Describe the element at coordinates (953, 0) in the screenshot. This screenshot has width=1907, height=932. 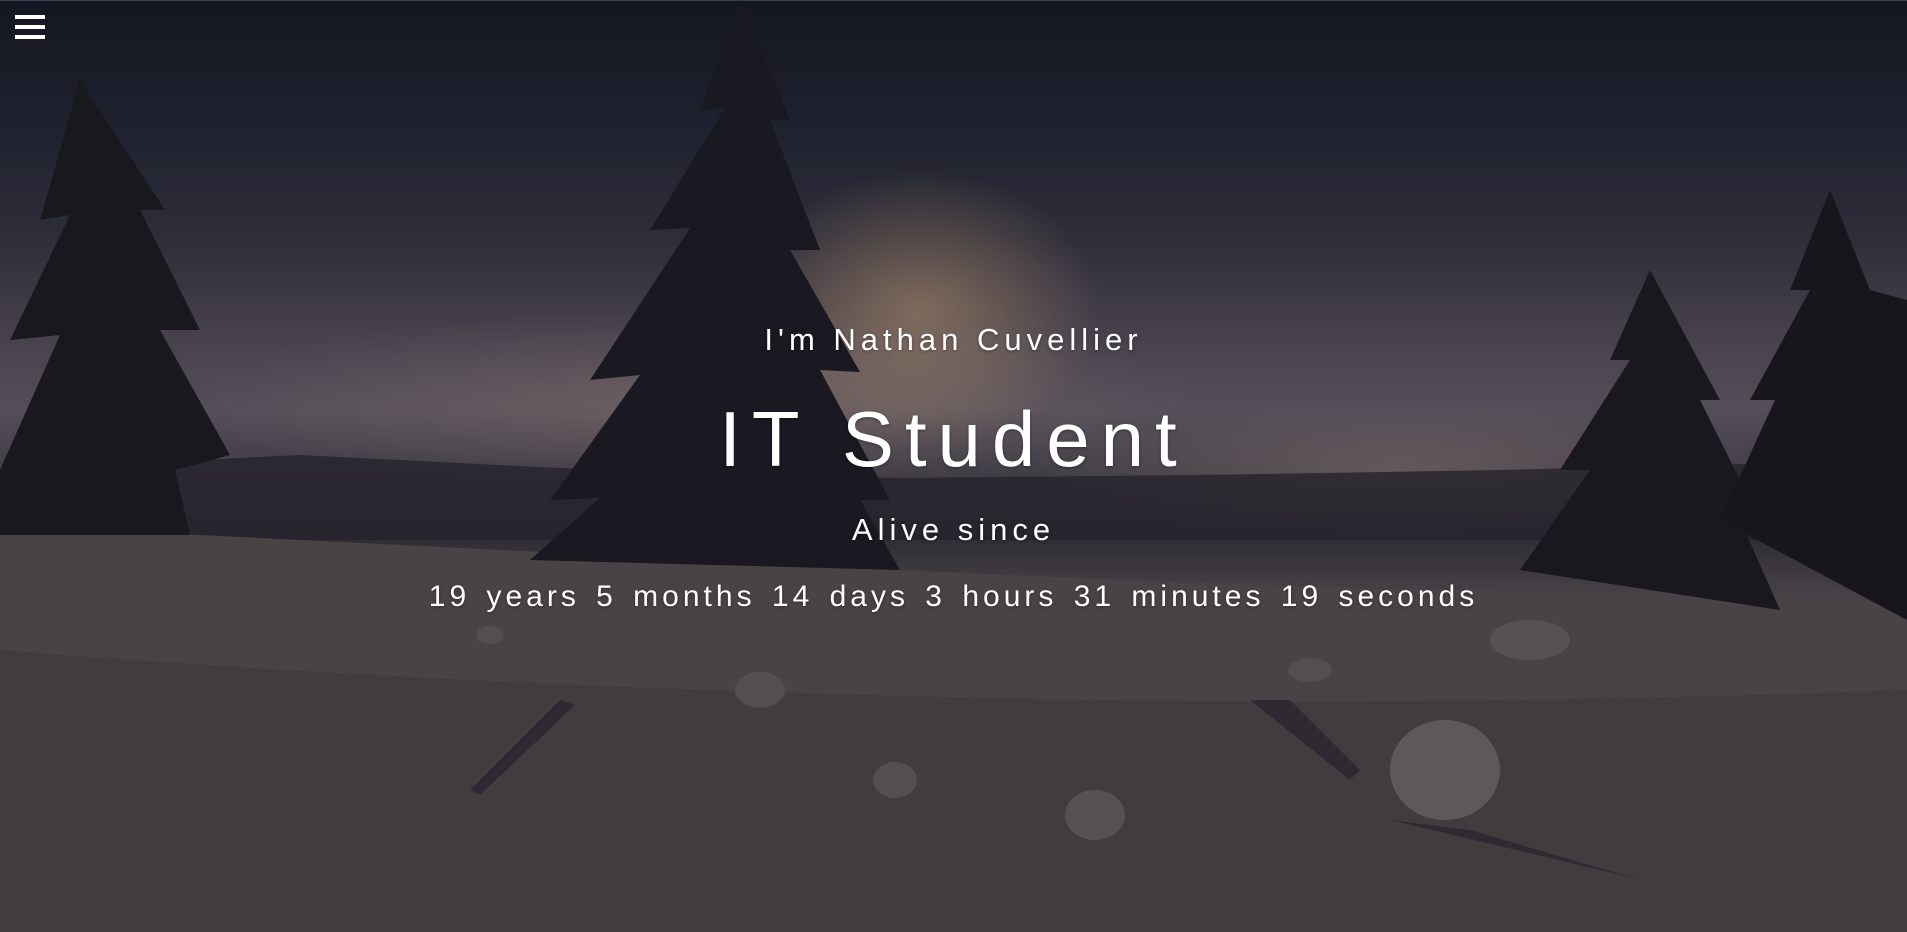
I see `top-border` at that location.